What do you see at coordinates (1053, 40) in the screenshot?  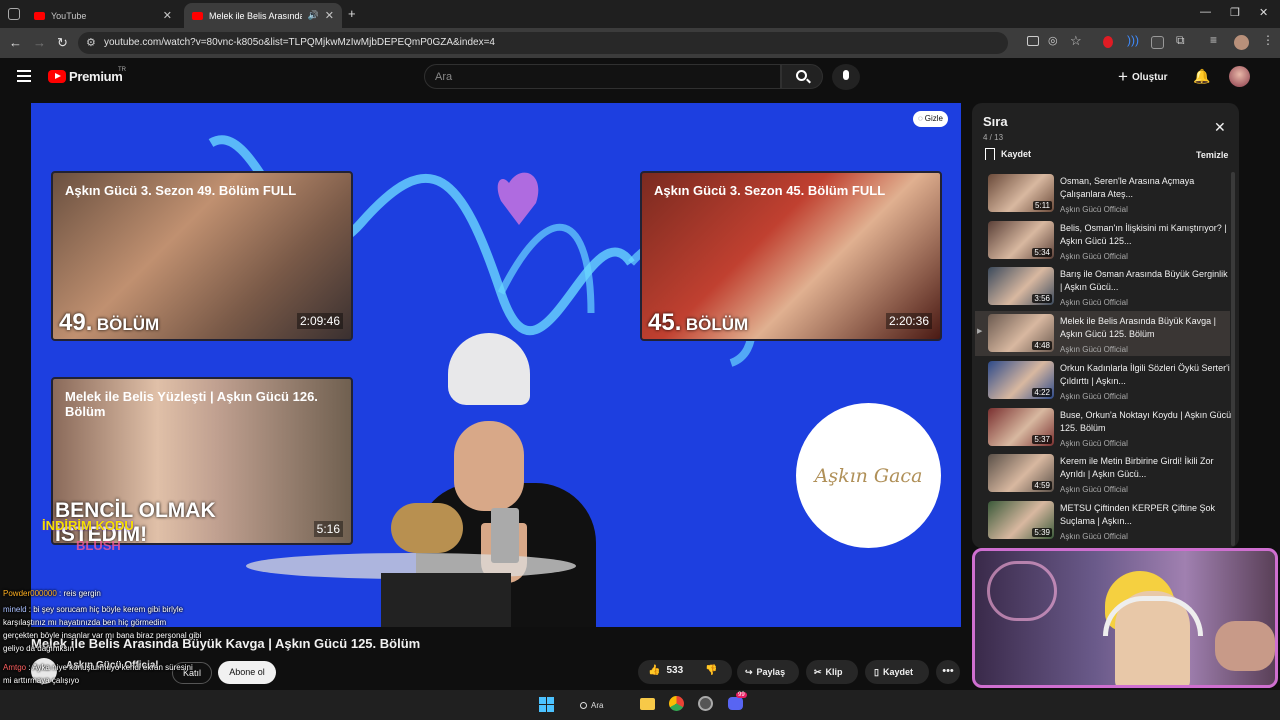 I see `eye-off-icon: ◎` at bounding box center [1053, 40].